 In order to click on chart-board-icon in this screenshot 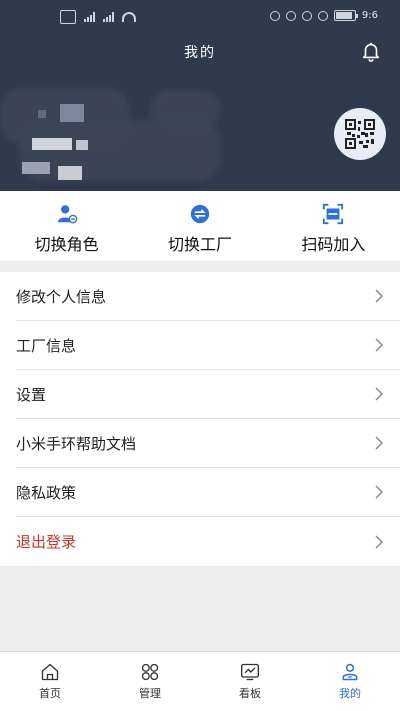, I will do `click(250, 672)`.